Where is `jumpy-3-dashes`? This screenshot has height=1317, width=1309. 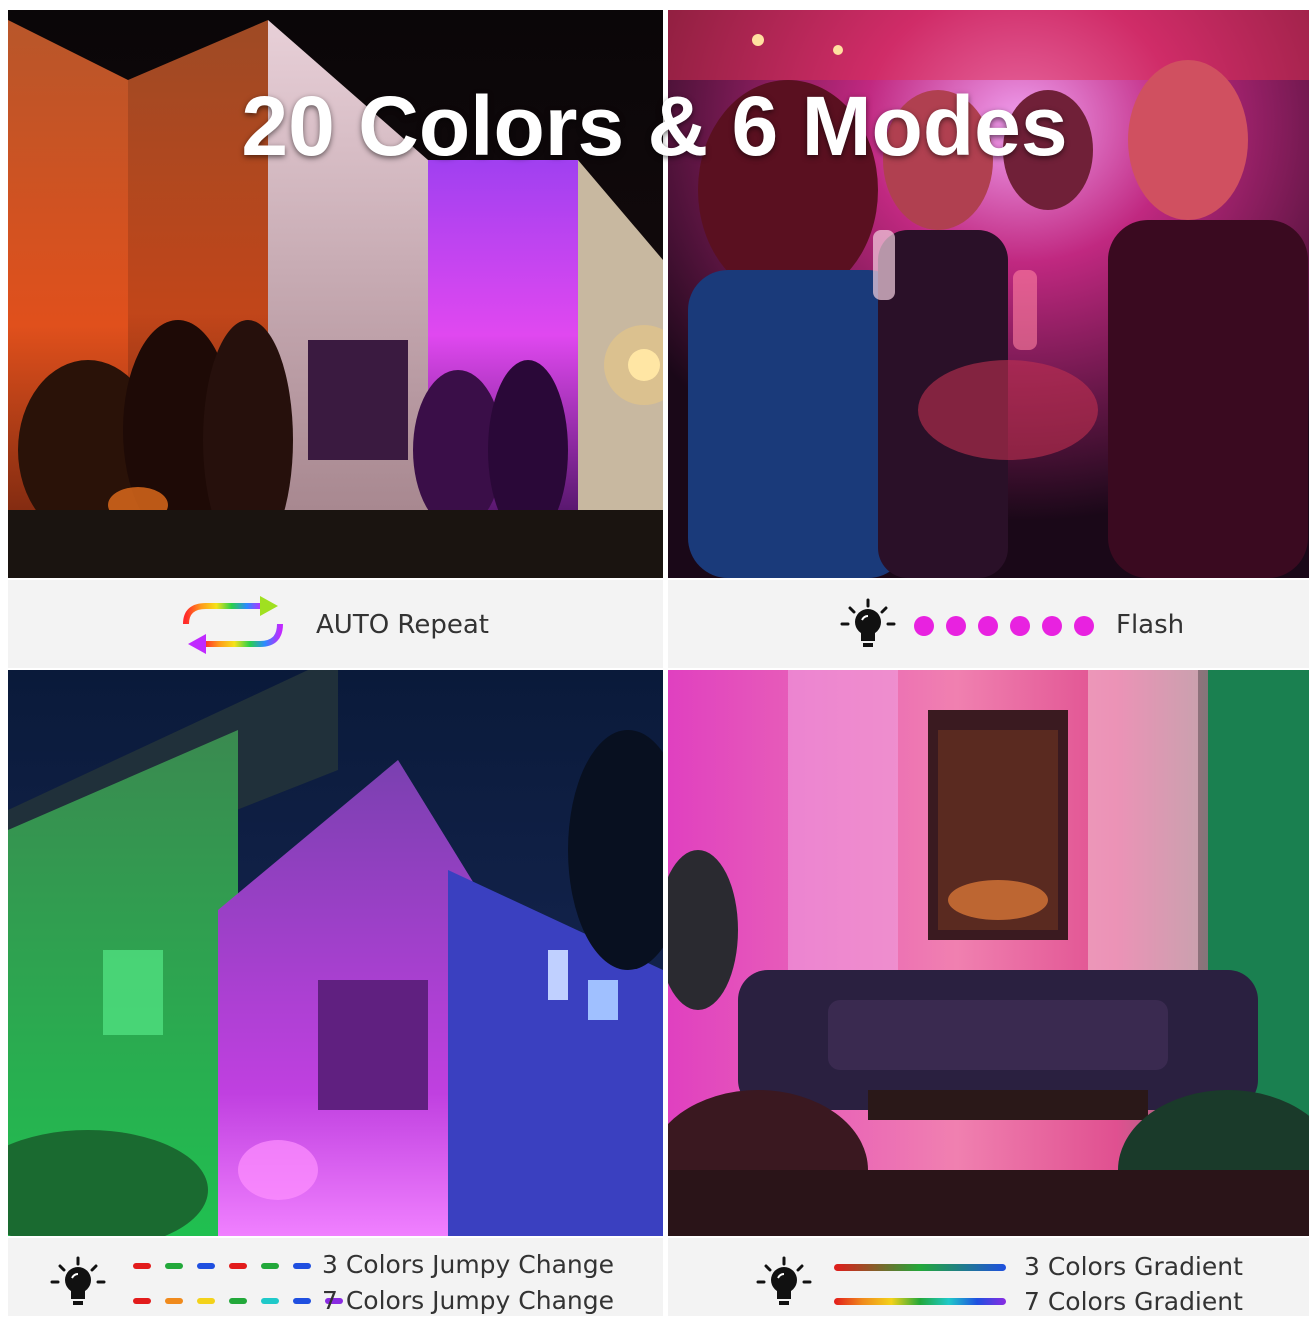 jumpy-3-dashes is located at coordinates (229, 1266).